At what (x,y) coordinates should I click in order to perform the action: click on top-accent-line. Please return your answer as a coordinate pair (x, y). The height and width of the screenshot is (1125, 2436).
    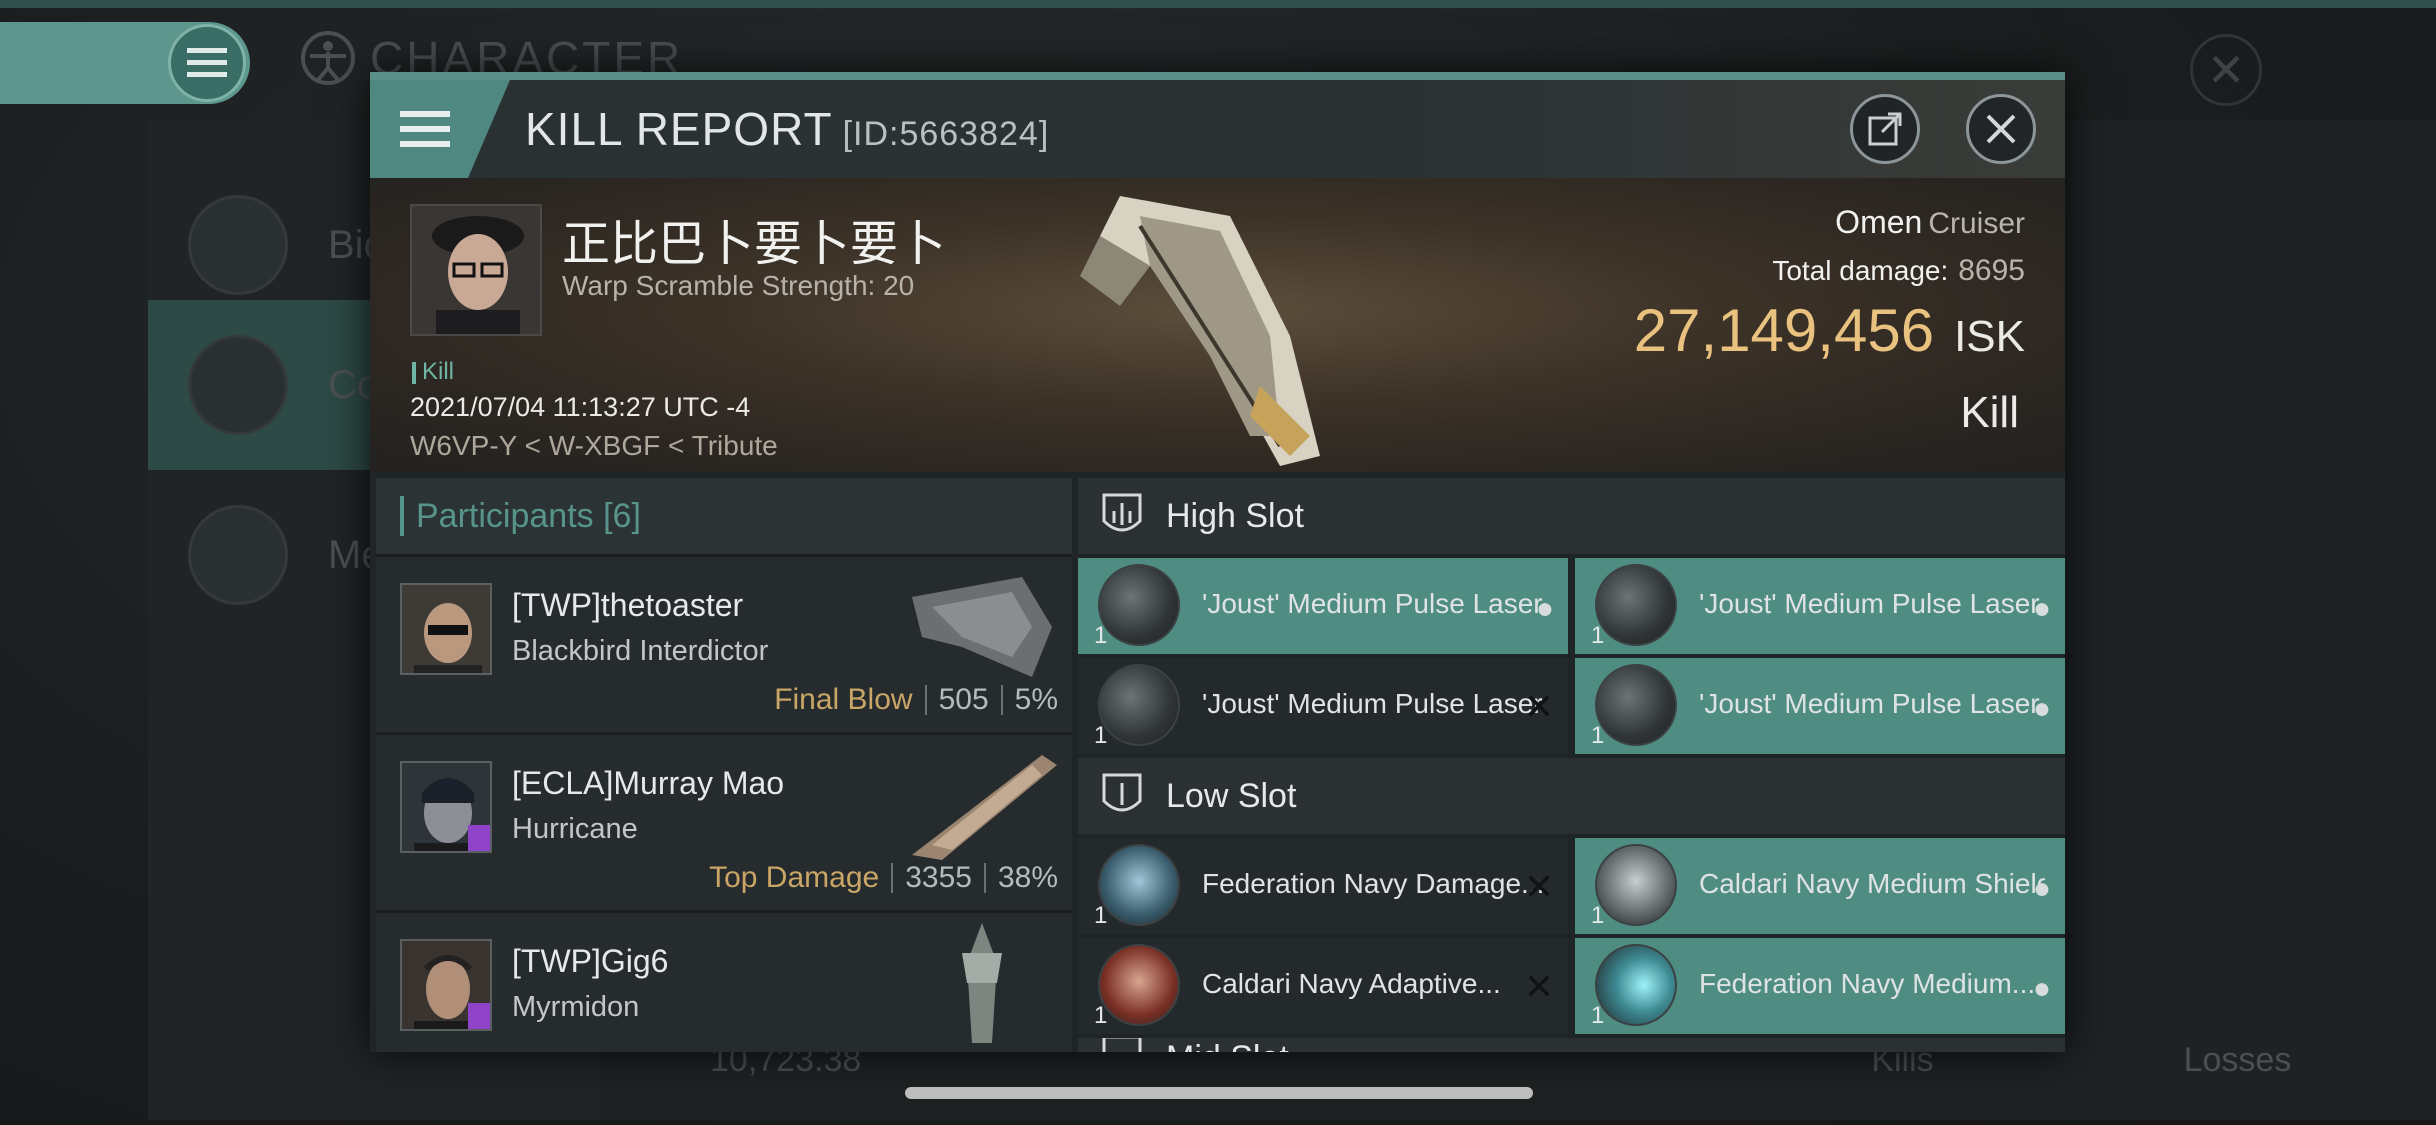
    Looking at the image, I should click on (1218, 4).